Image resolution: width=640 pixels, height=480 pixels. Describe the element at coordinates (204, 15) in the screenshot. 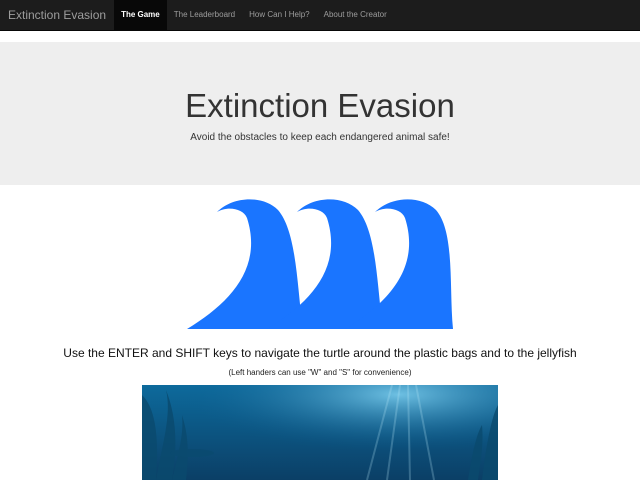

I see `nav-item-leaderboard: The Leaderboard` at that location.